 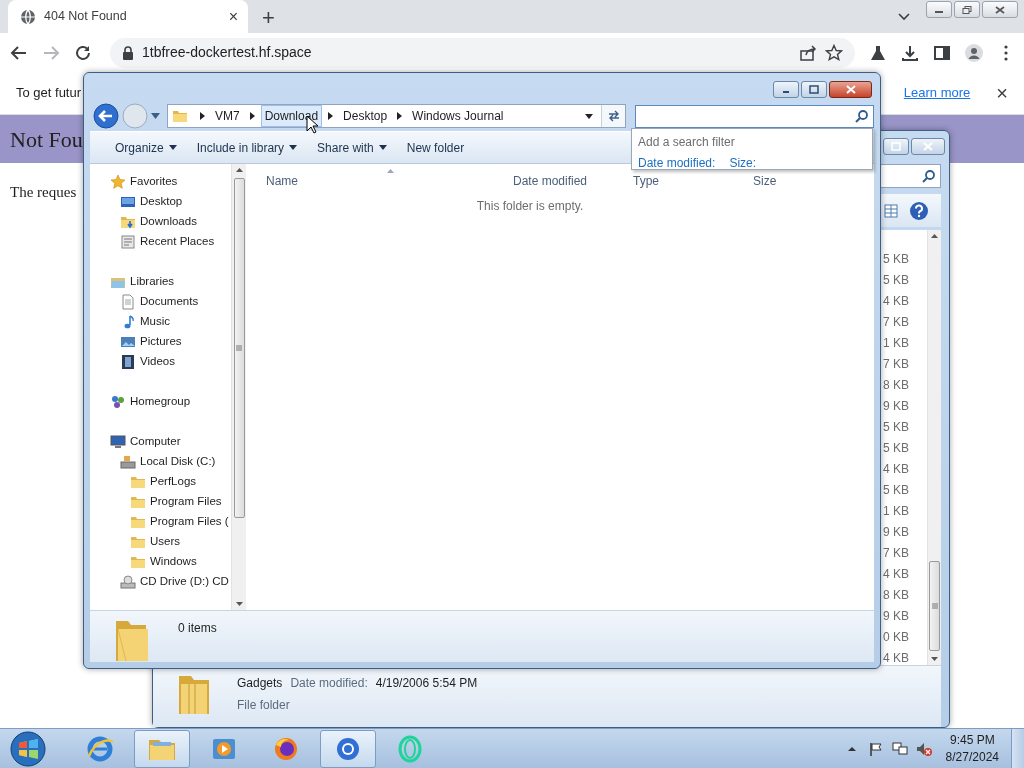 What do you see at coordinates (160, 282) in the screenshot?
I see `nav-item: Libraries` at bounding box center [160, 282].